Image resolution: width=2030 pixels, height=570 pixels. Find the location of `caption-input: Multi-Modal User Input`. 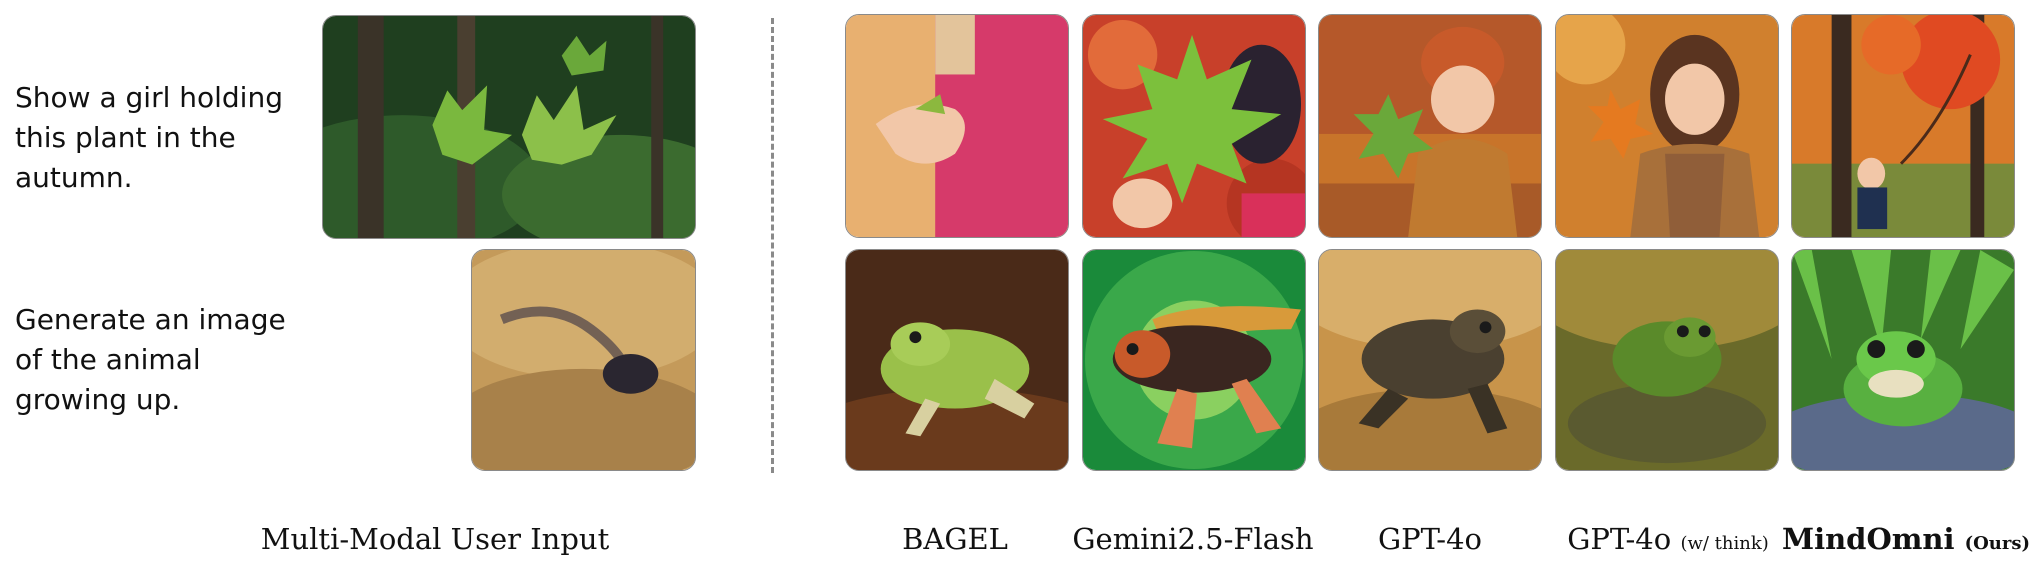

caption-input: Multi-Modal User Input is located at coordinates (435, 539).